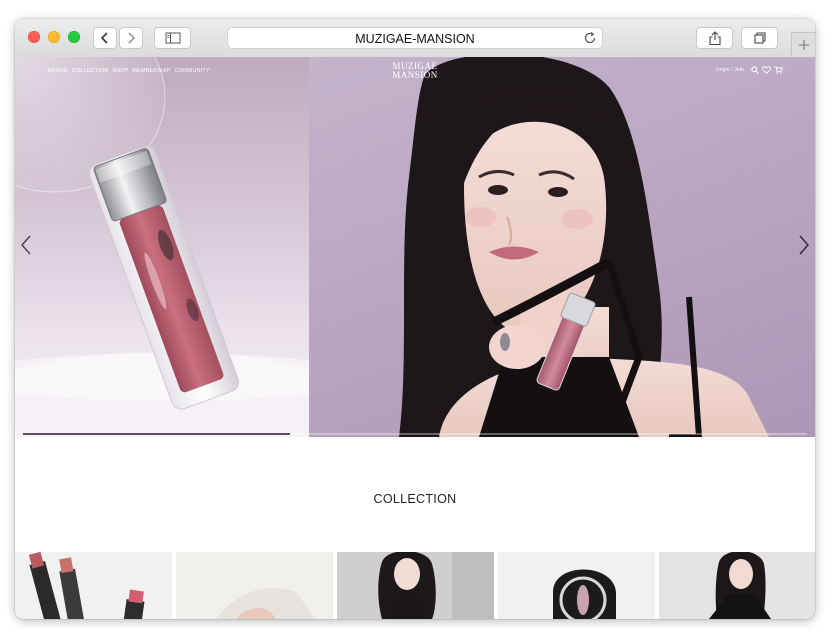  I want to click on slider-progress-fill, so click(156, 434).